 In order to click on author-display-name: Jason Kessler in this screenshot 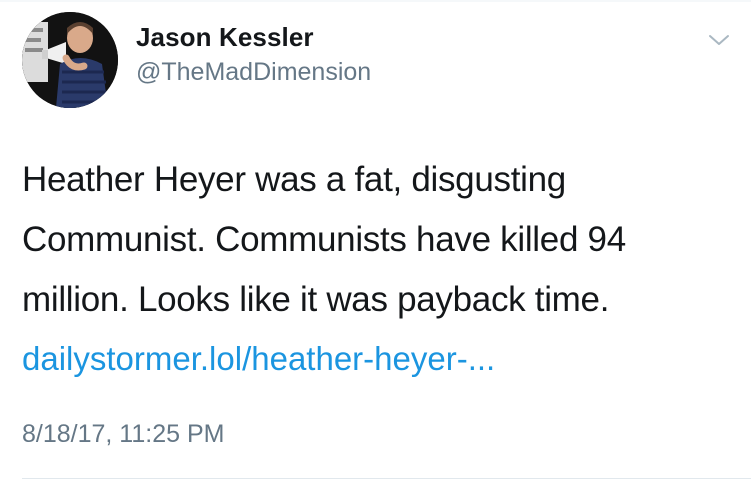, I will do `click(225, 37)`.